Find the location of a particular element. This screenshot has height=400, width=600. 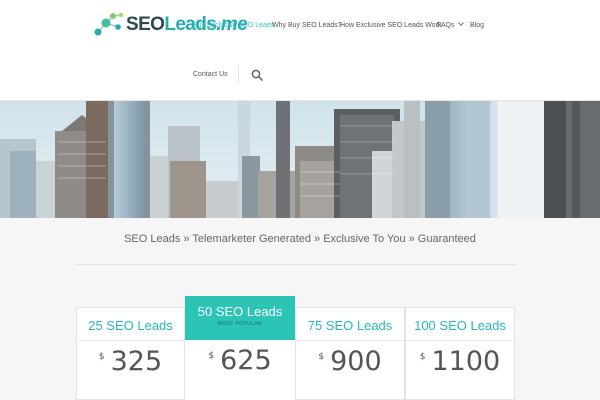

logo-molecule-icon is located at coordinates (109, 24).